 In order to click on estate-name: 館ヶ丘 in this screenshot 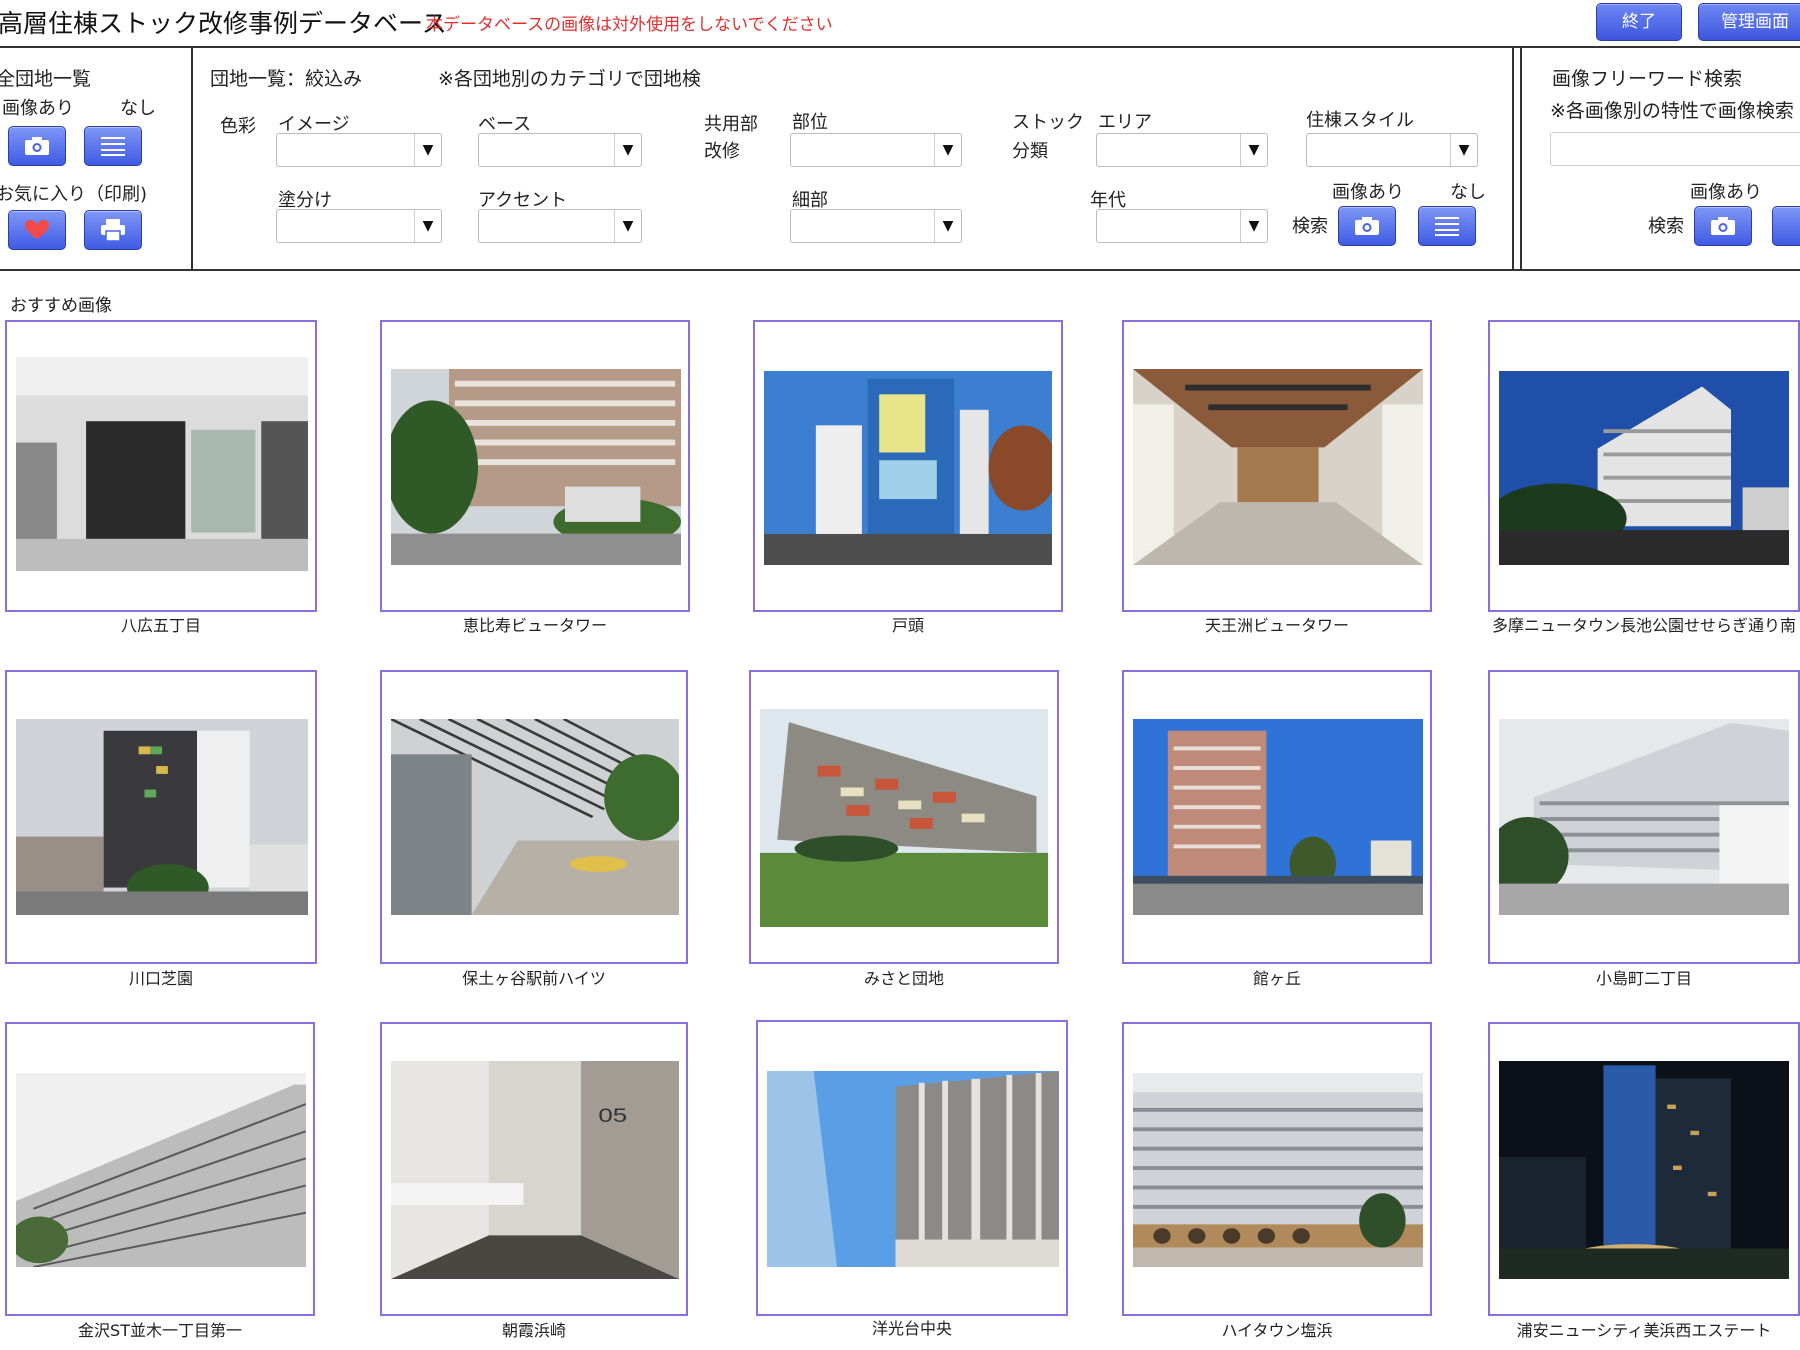, I will do `click(1277, 979)`.